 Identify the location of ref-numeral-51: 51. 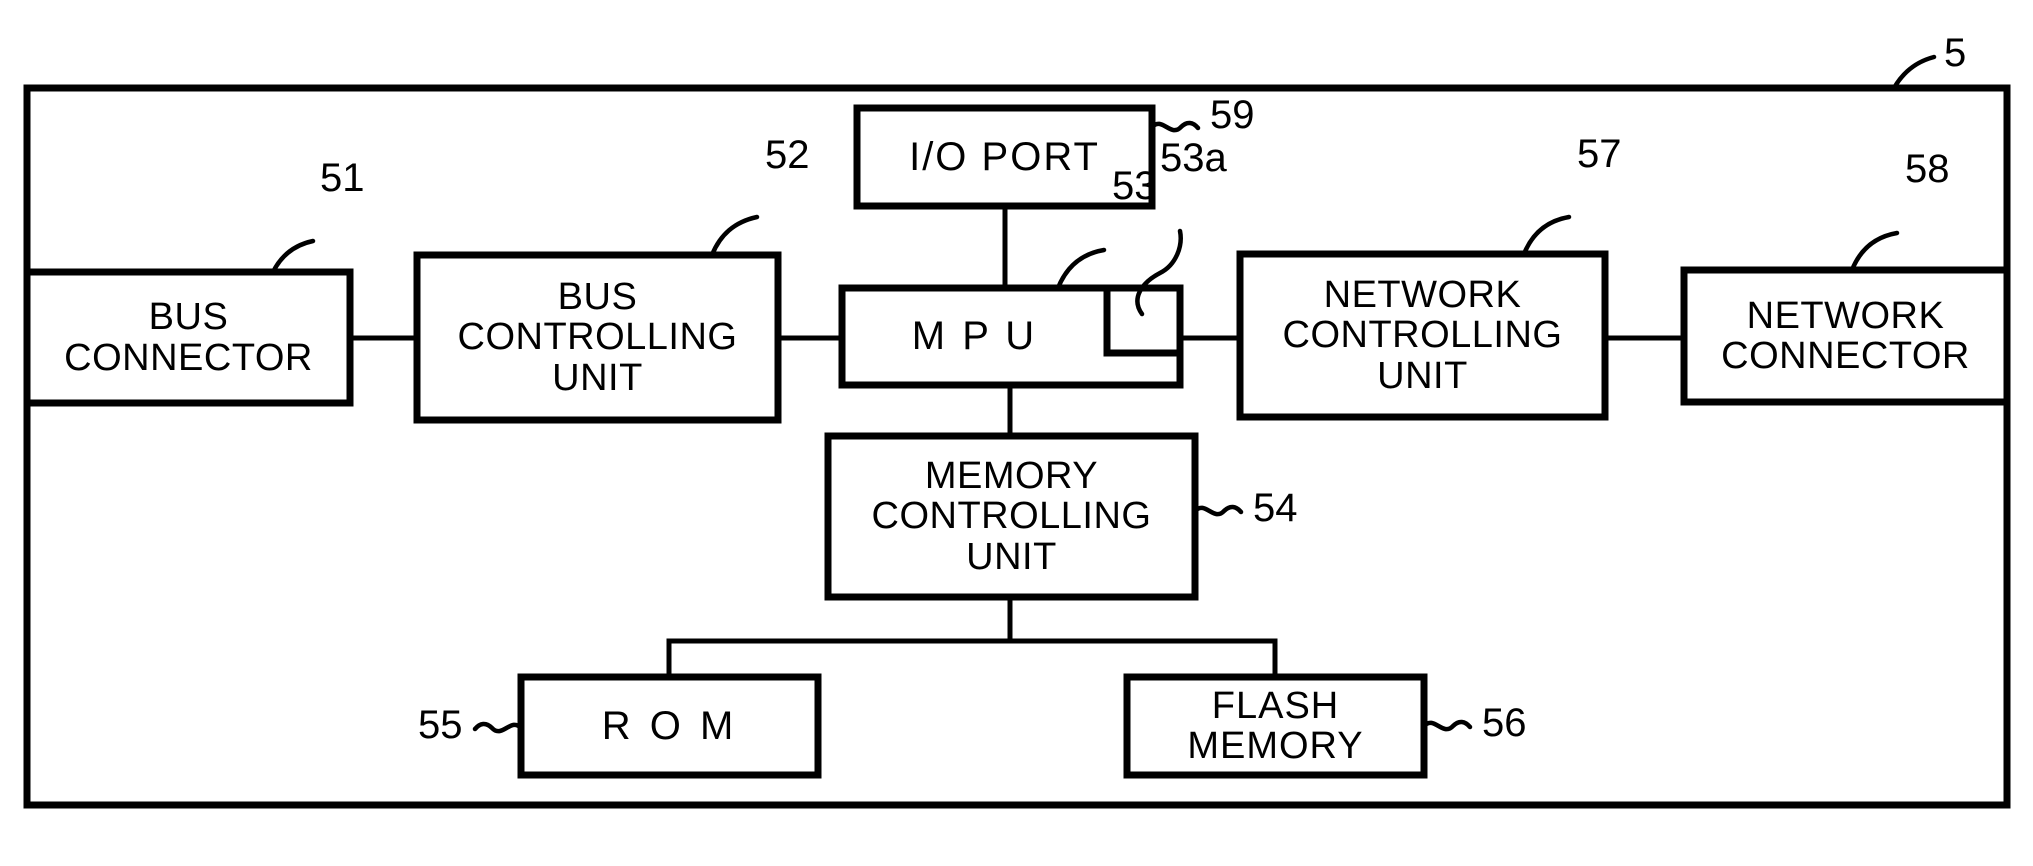
(342, 178).